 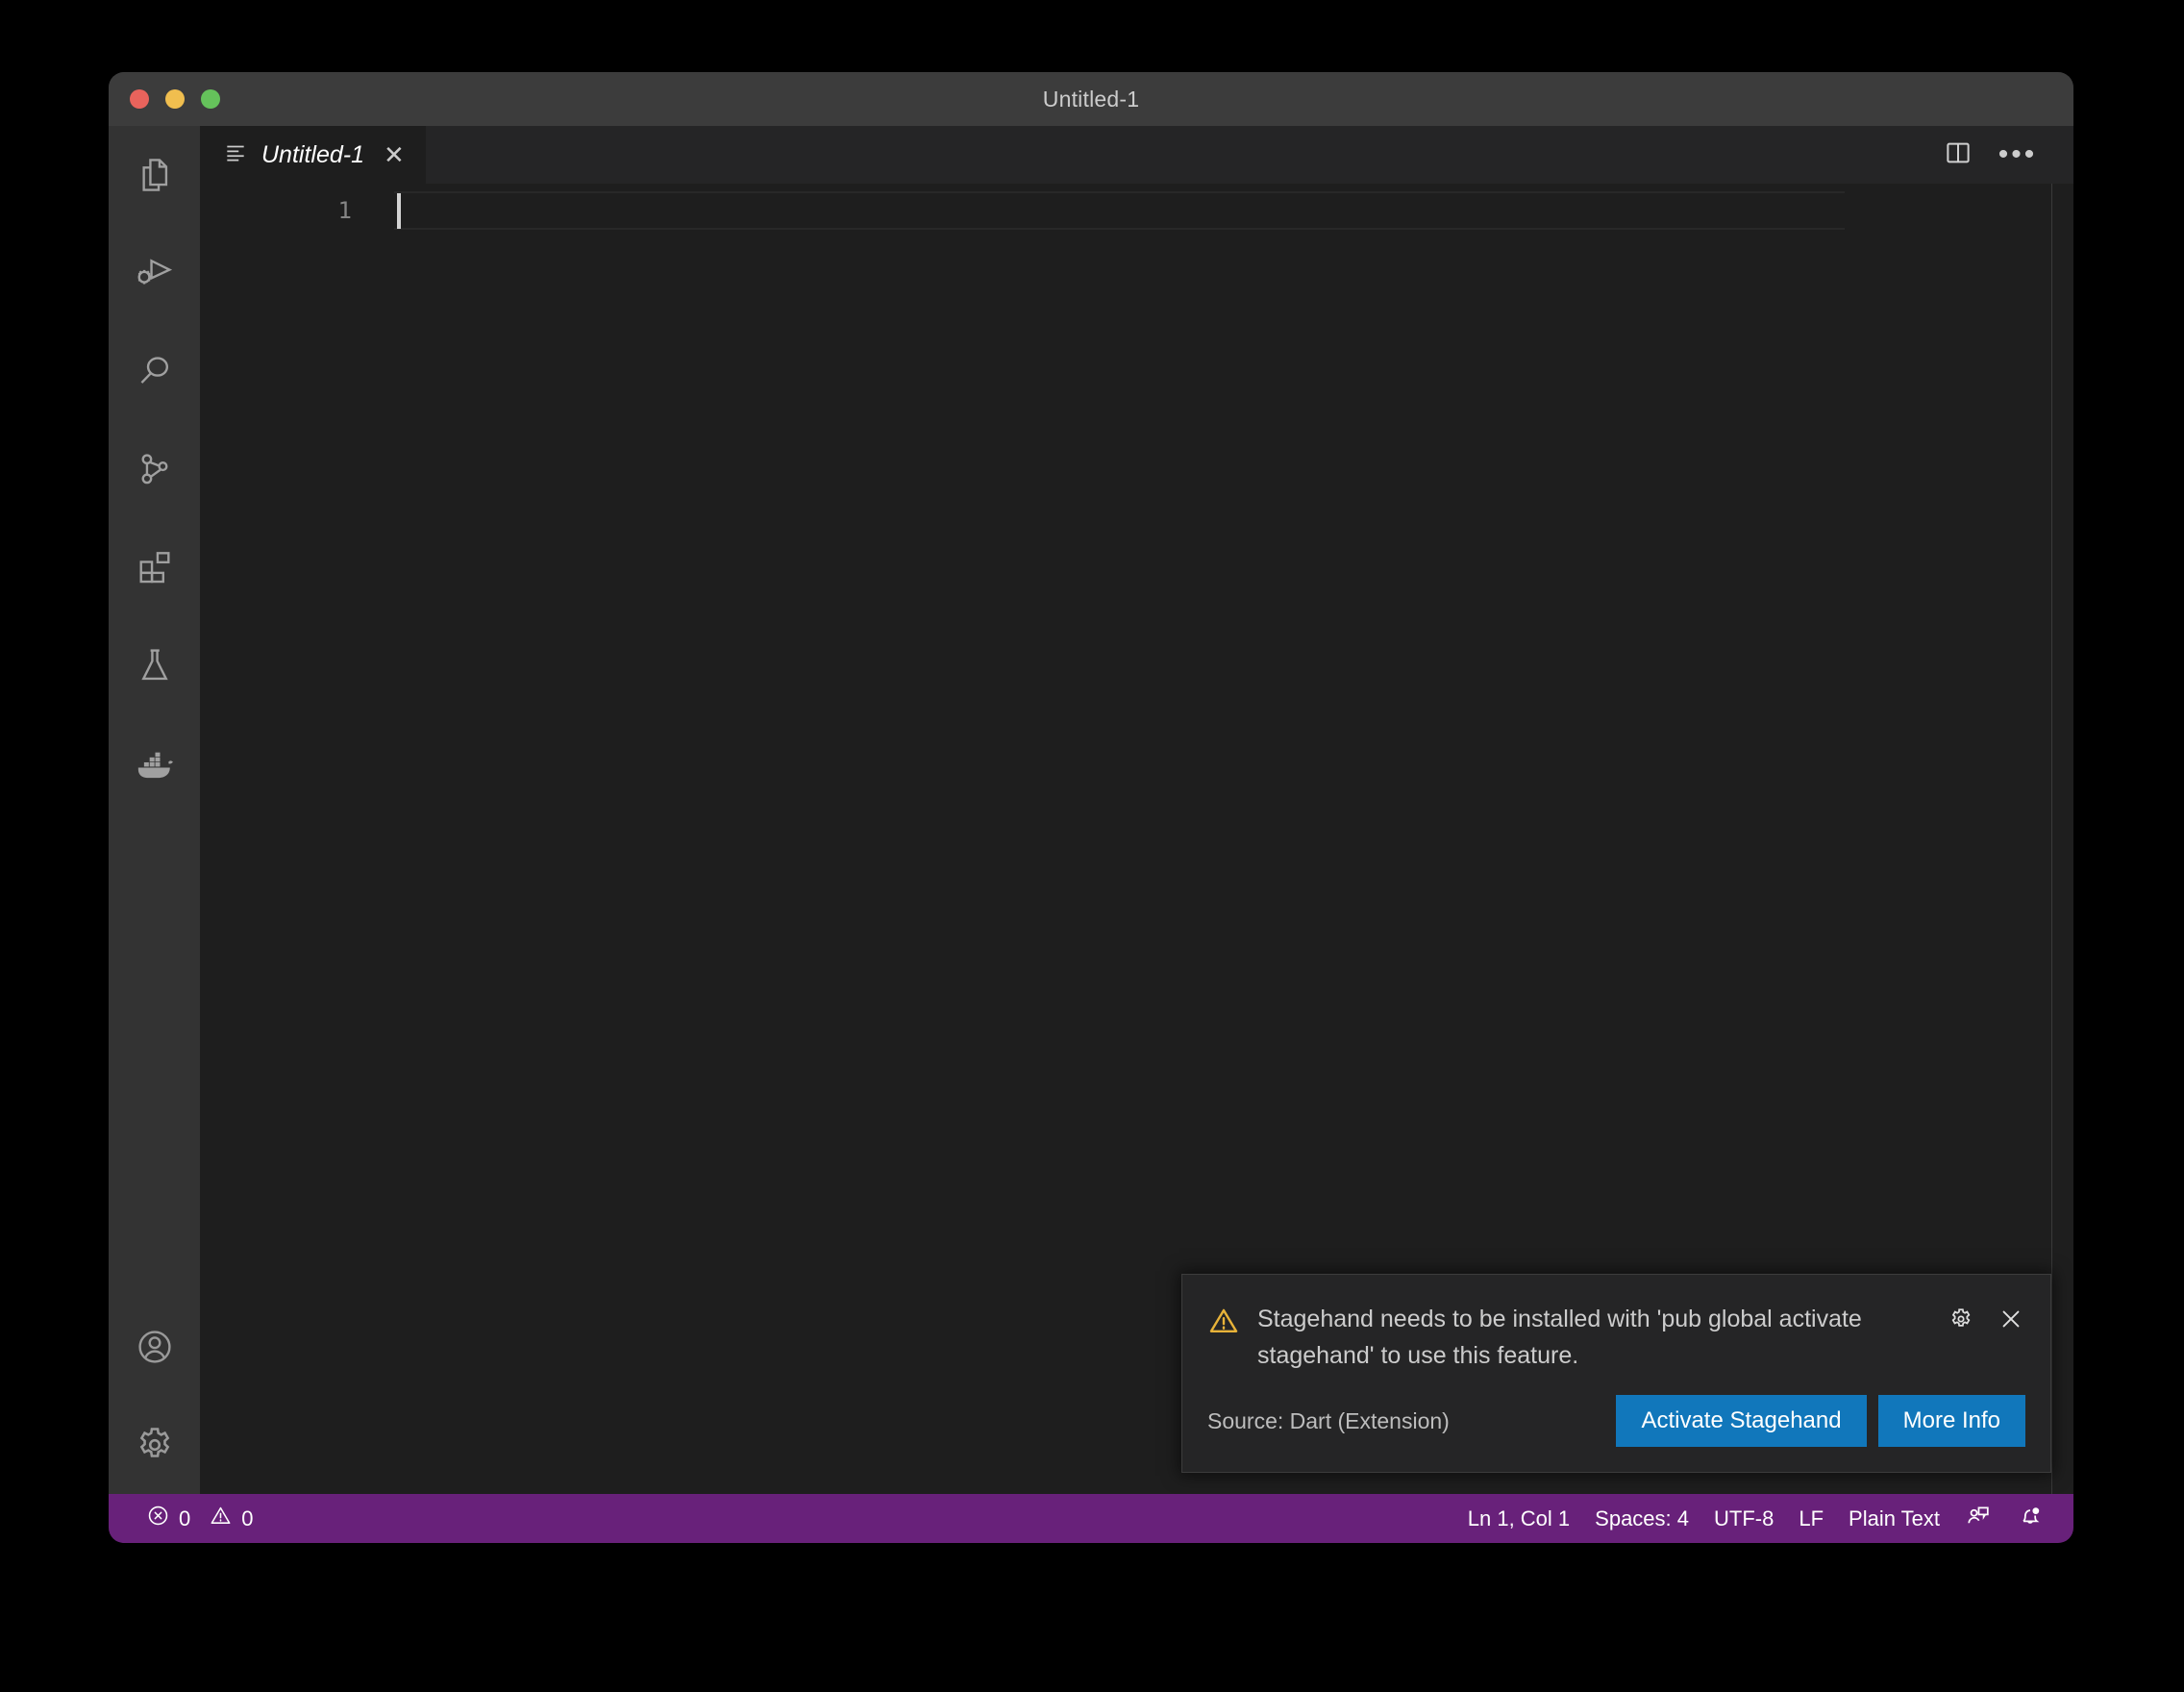 What do you see at coordinates (1519, 1518) in the screenshot?
I see `status-cursor-position: Ln 1, Col 1` at bounding box center [1519, 1518].